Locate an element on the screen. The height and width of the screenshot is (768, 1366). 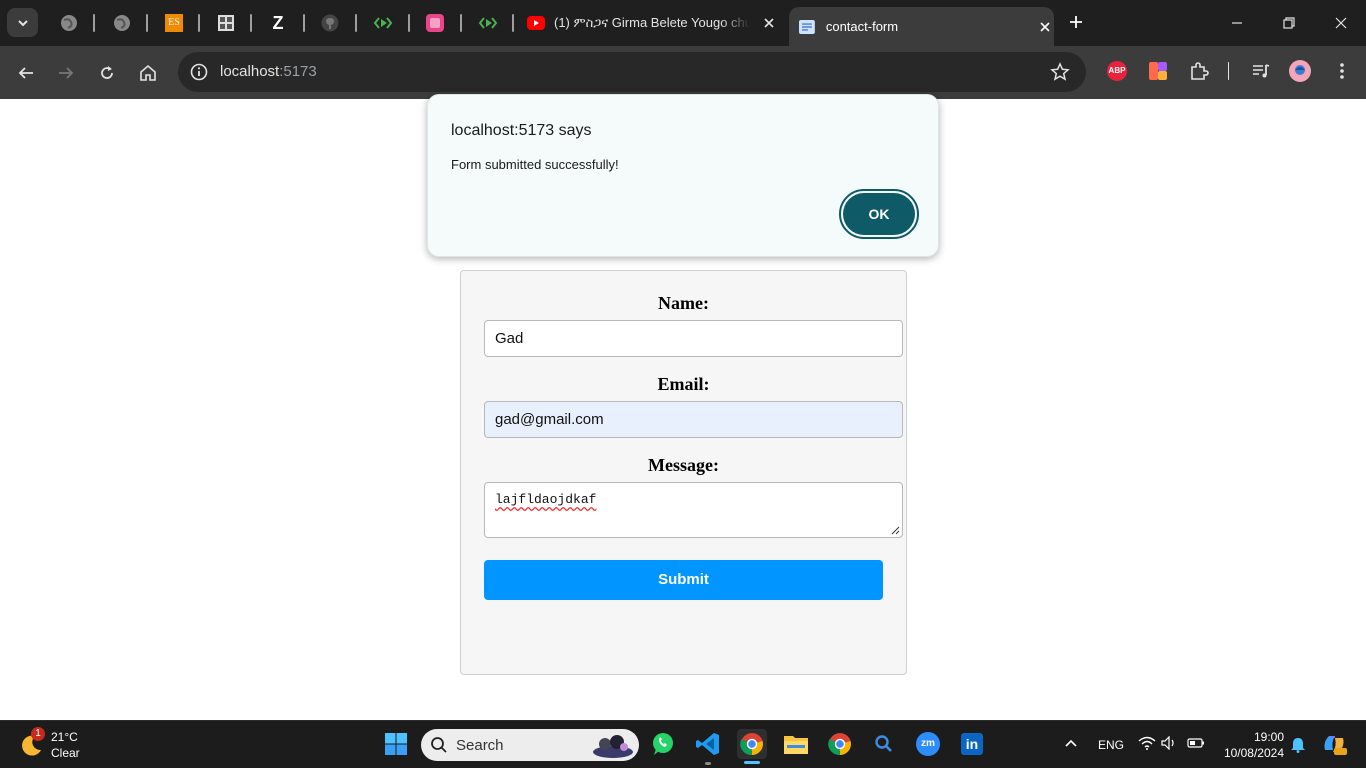
extensions-button is located at coordinates (1199, 71).